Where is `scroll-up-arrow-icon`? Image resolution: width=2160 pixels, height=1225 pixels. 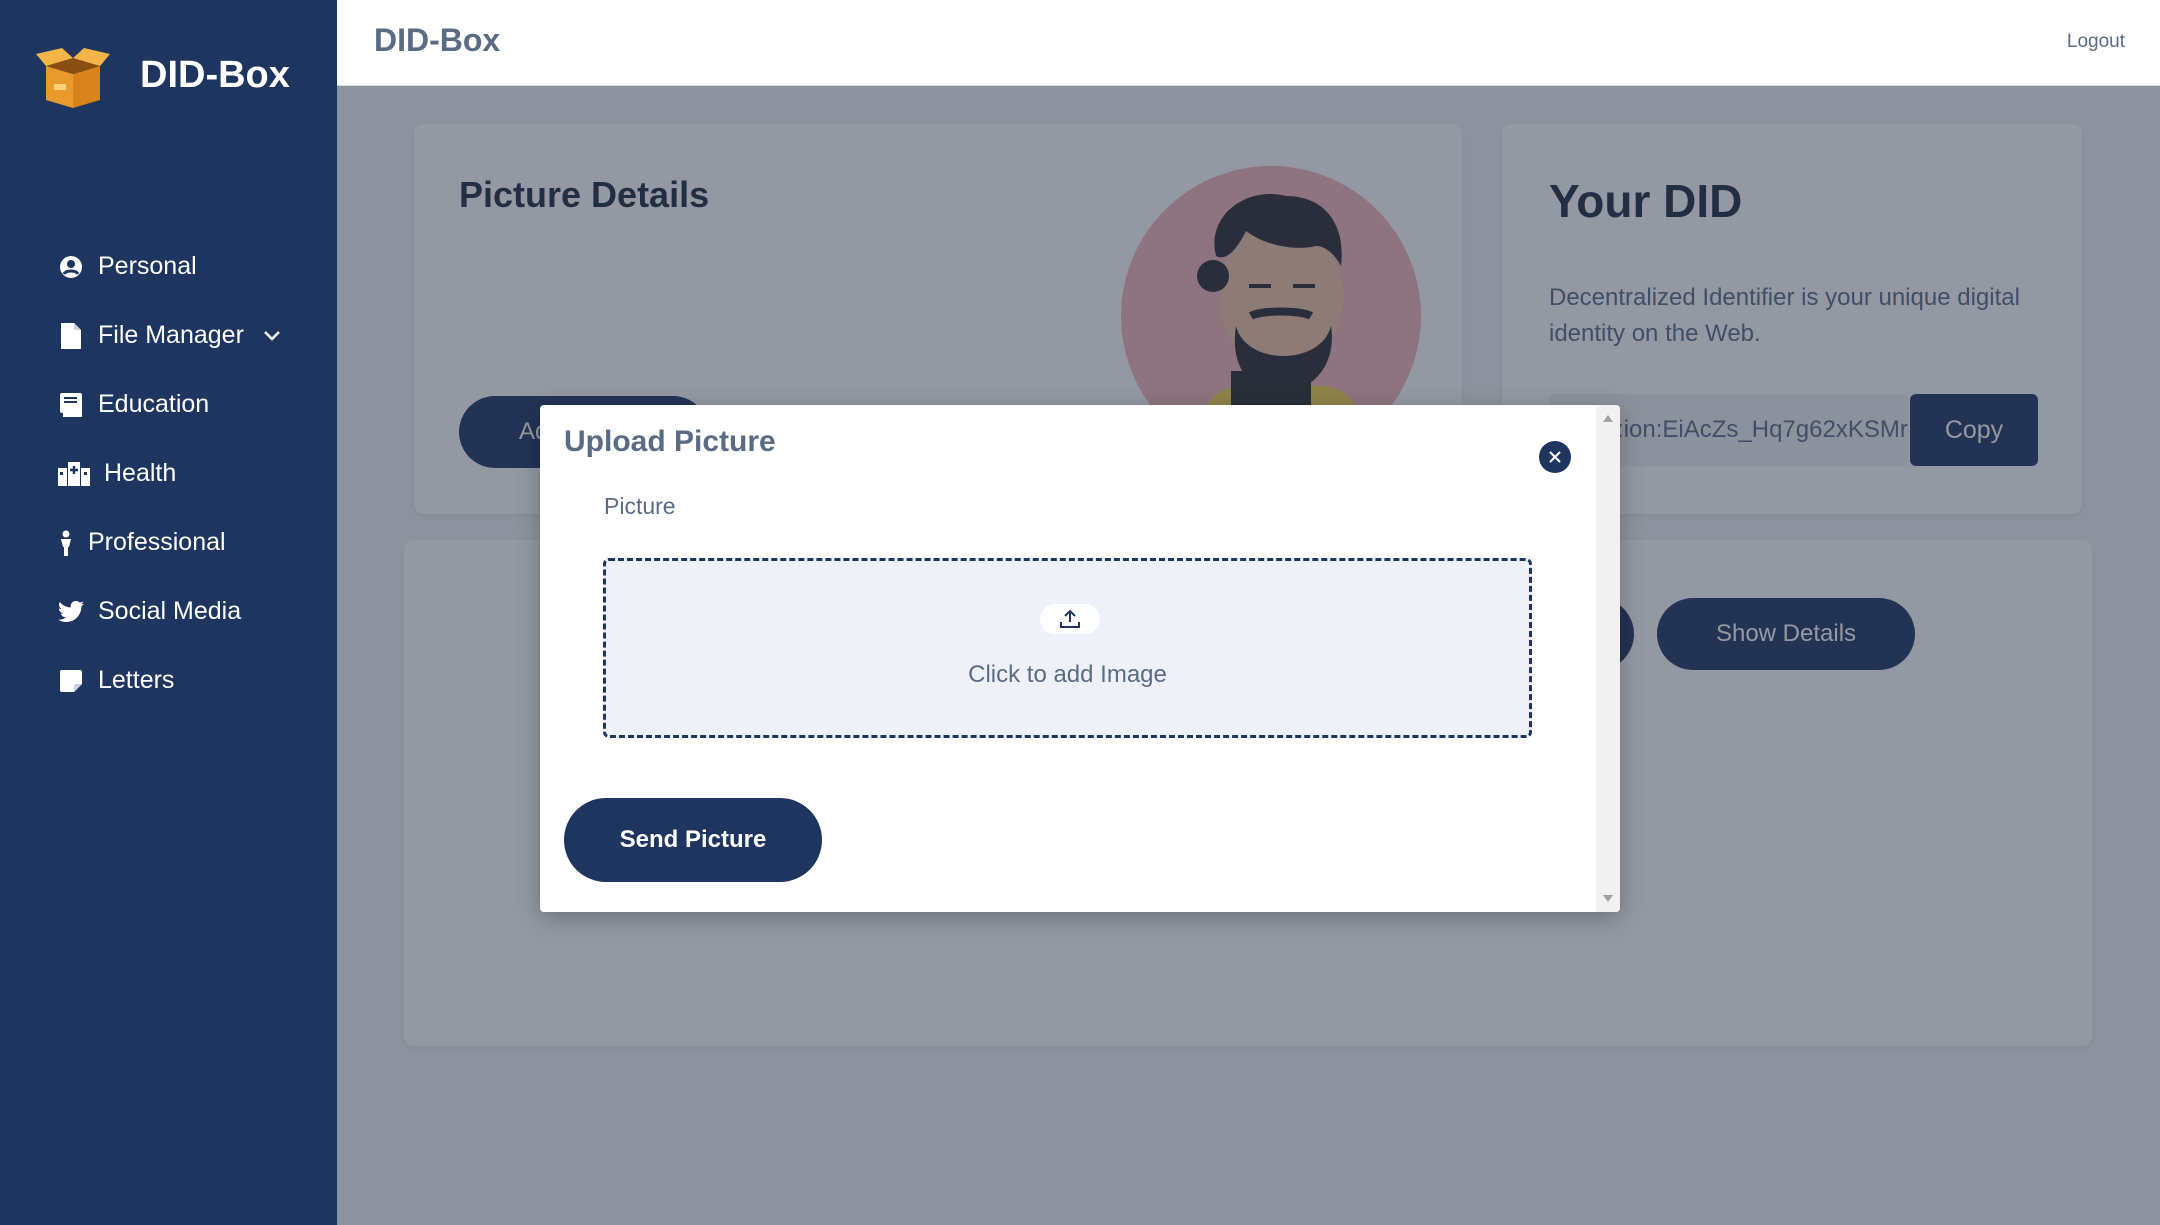
scroll-up-arrow-icon is located at coordinates (1608, 418).